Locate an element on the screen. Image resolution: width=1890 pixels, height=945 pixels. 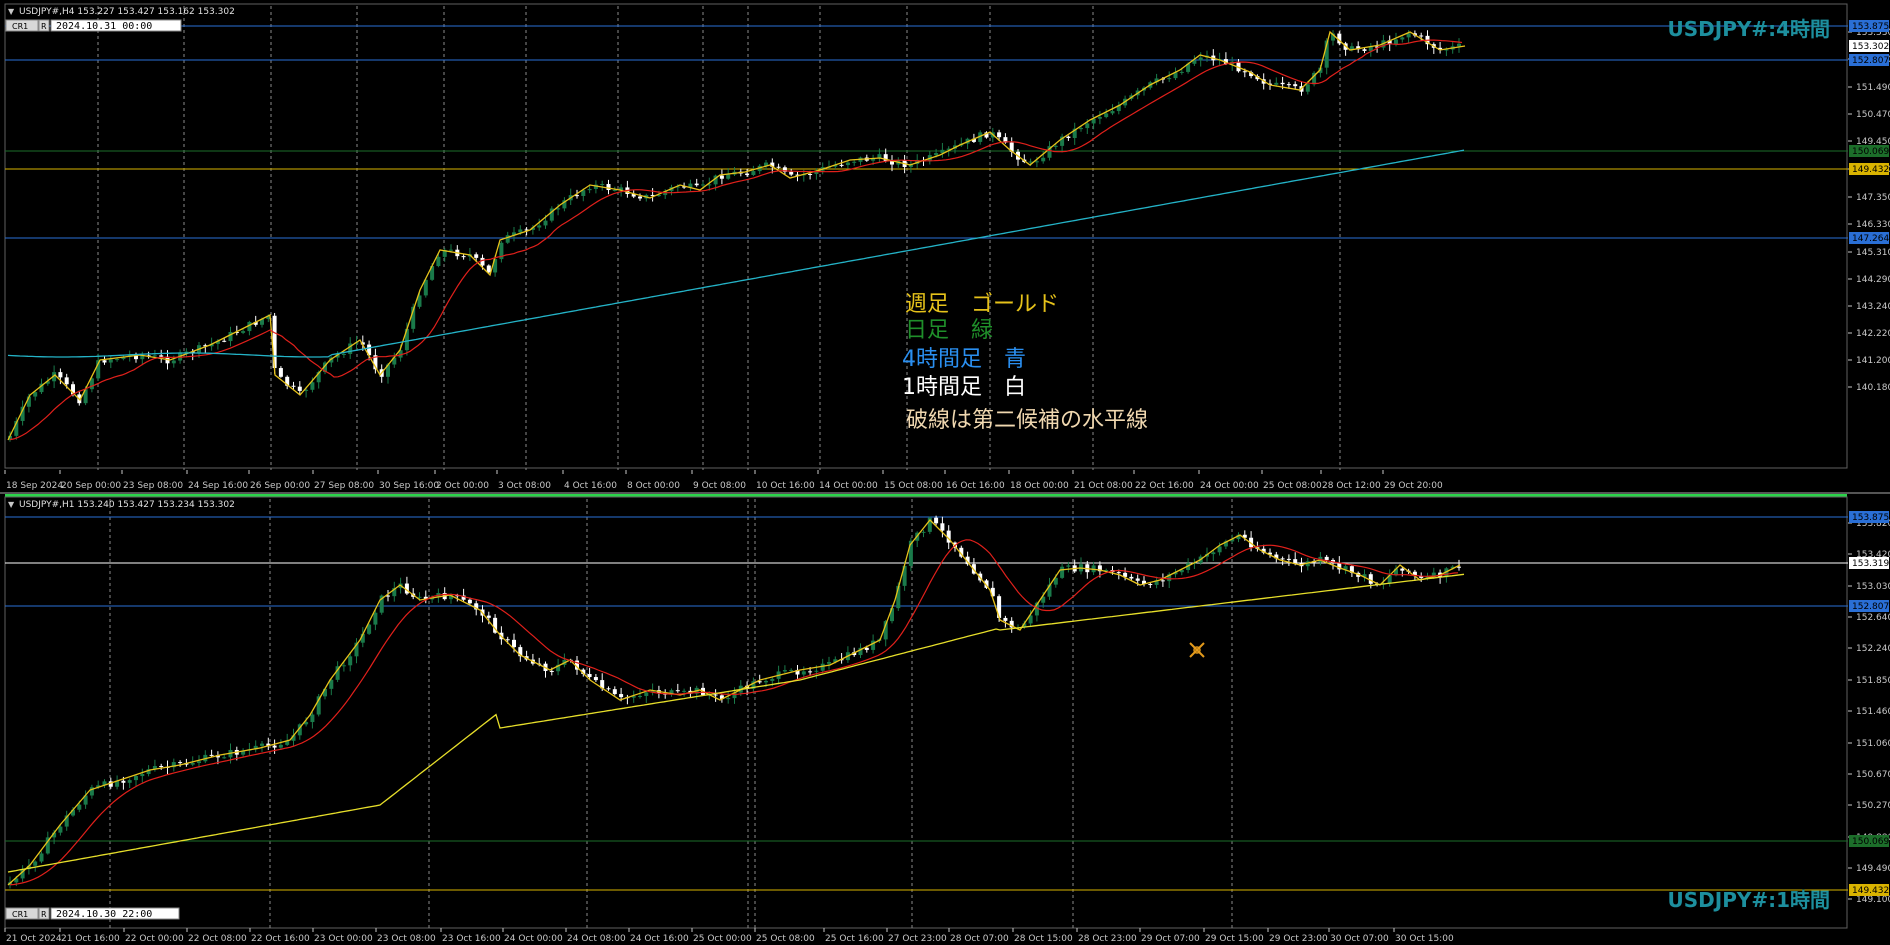
h4-xtick-label-8: 3 Oct 08:00 is located at coordinates (524, 486).